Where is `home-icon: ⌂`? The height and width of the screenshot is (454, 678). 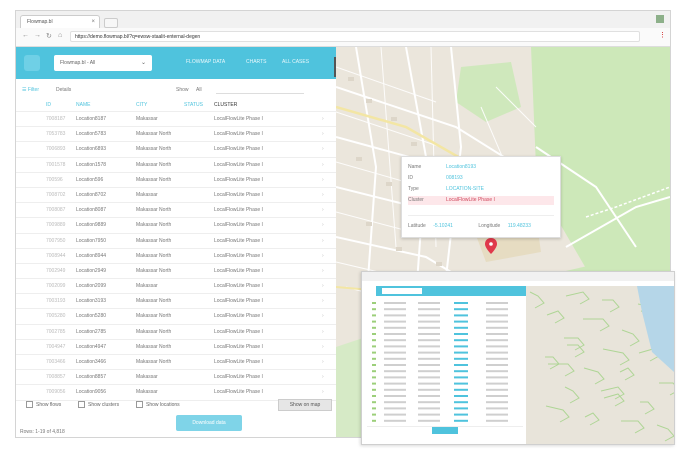
home-icon: ⌂ is located at coordinates (60, 35).